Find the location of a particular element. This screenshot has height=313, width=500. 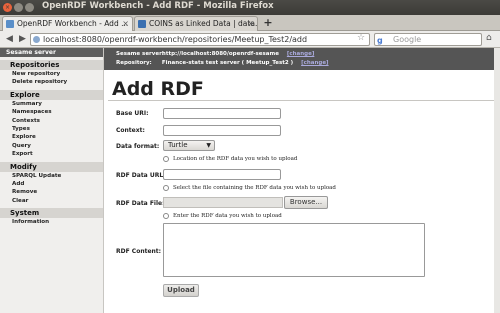

sidebar-item-delete-repository: Delete repository is located at coordinates (51, 82).